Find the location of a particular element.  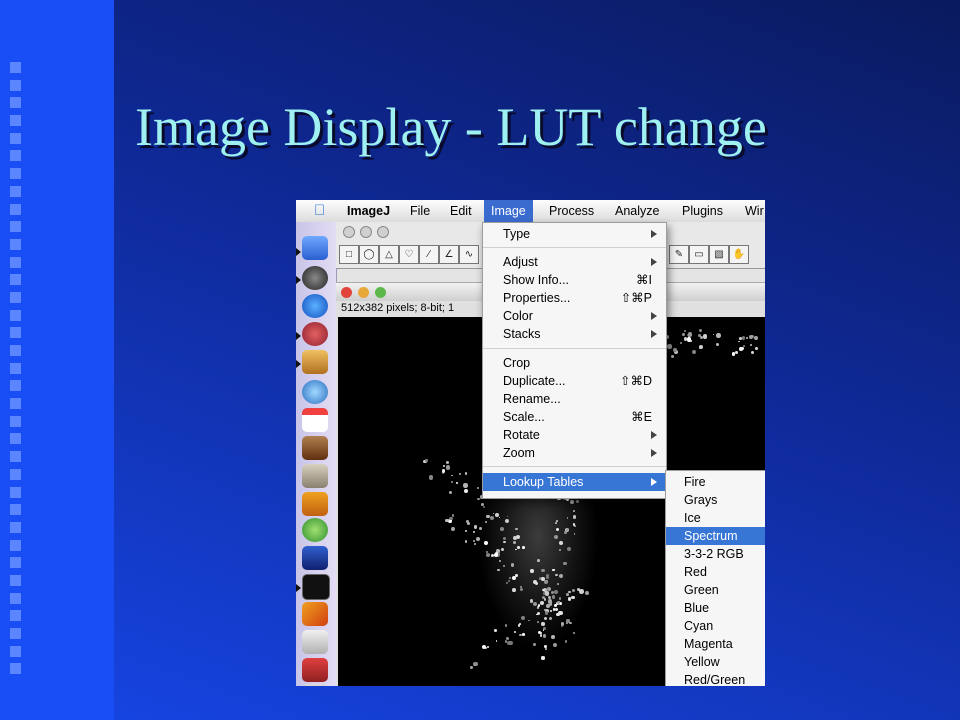

menu-plugins: Plugins is located at coordinates (702, 211).